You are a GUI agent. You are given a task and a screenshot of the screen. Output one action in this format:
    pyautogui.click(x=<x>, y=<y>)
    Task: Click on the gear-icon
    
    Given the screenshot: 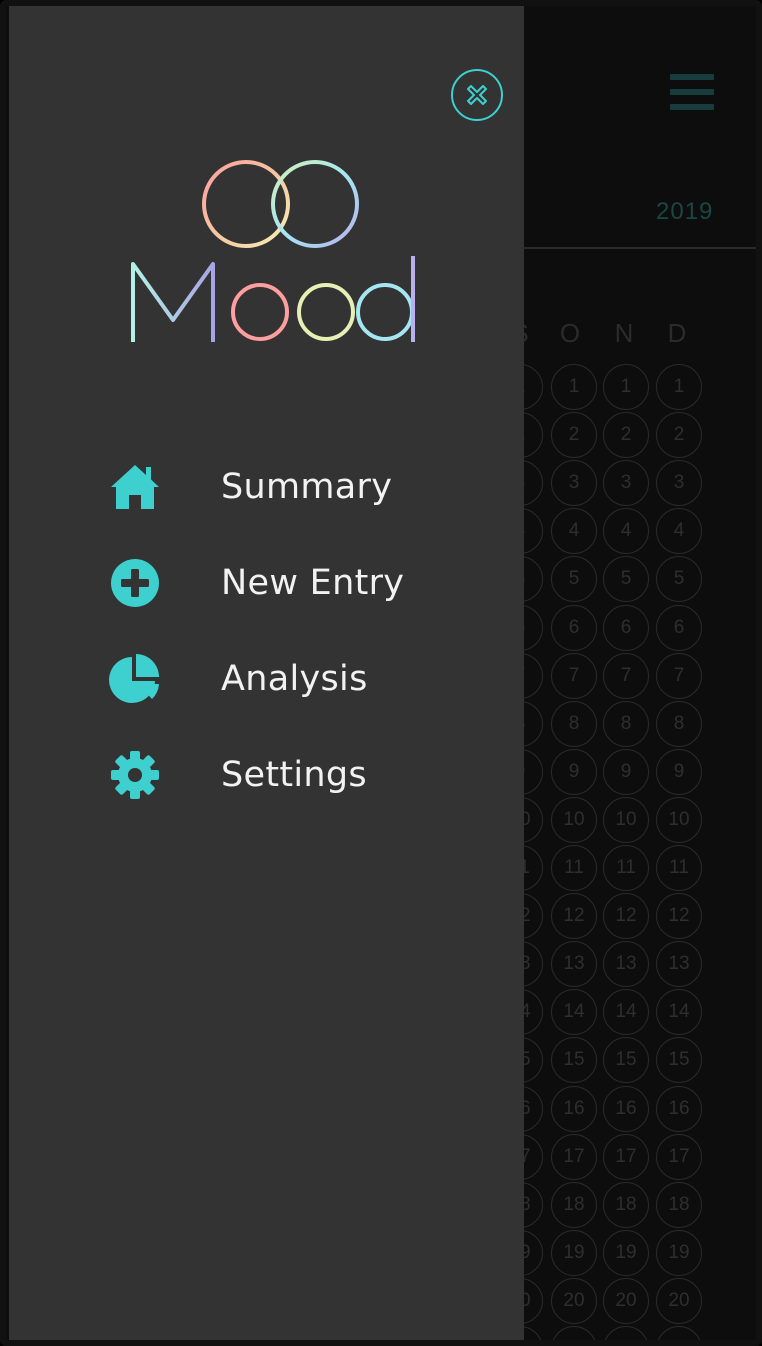 What is the action you would take?
    pyautogui.click(x=135, y=775)
    